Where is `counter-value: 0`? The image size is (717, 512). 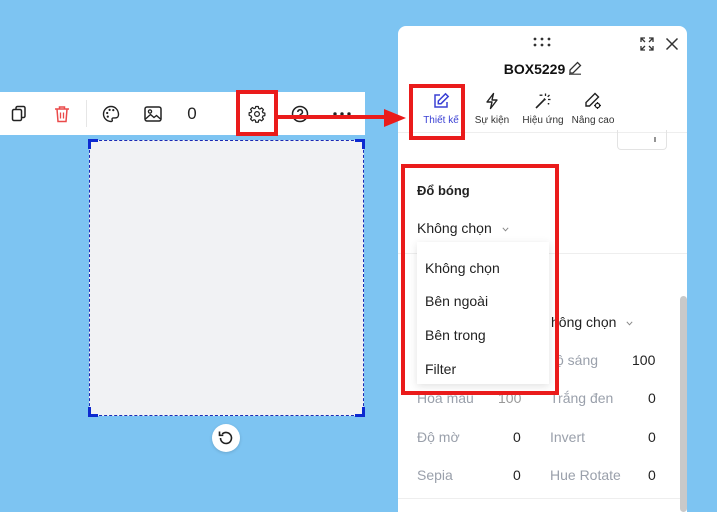
counter-value: 0 is located at coordinates (192, 113).